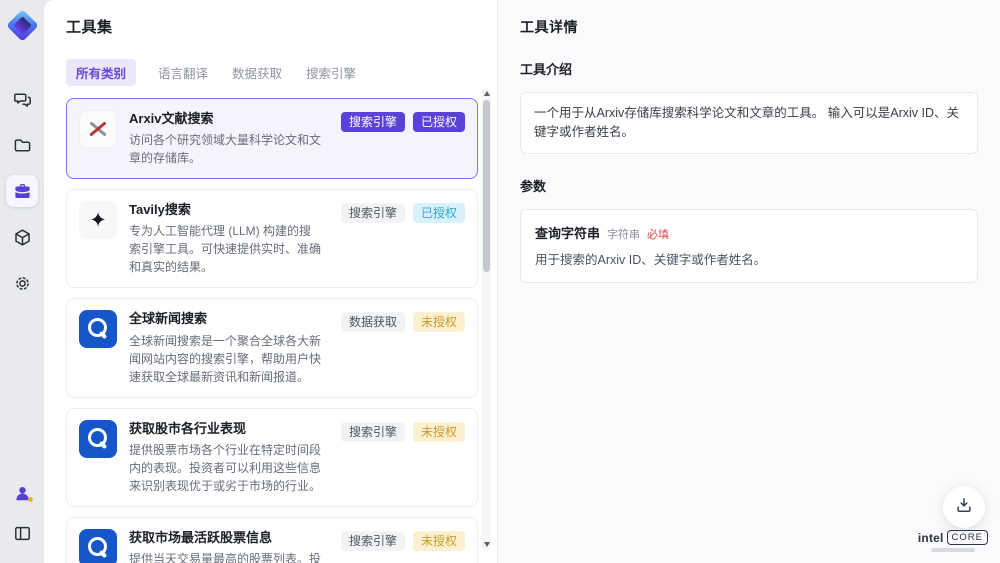 Image resolution: width=1000 pixels, height=563 pixels. I want to click on parameter-card: 查询字符串 字符串 必填 用于搜索的Arxiv ID、关键字或作者姓名。, so click(749, 246).